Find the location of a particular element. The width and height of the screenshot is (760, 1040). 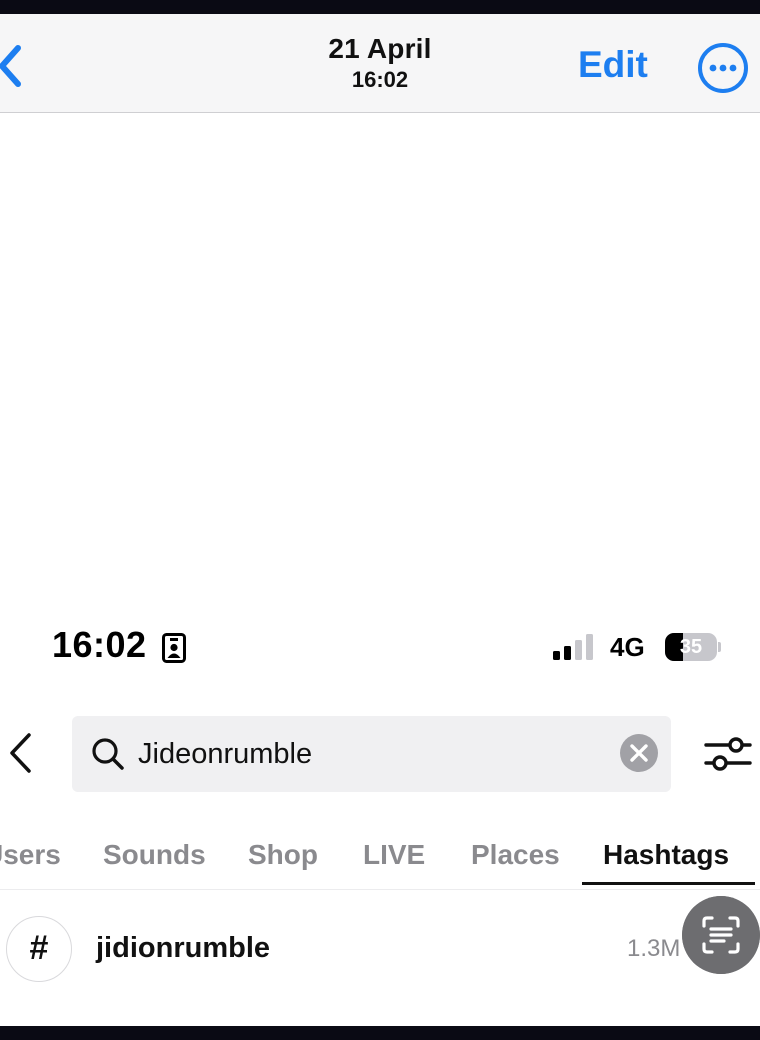

id-badge-icon is located at coordinates (174, 648).